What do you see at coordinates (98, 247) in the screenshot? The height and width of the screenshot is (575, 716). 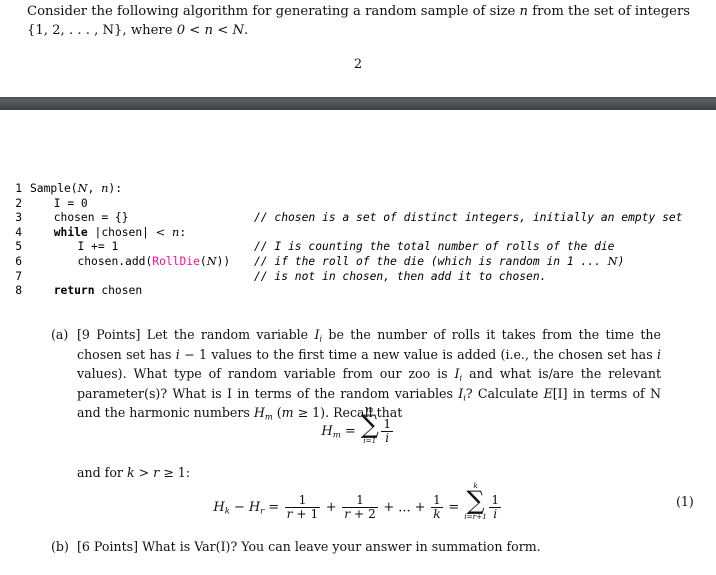 I see `code-line-text: I += 1` at bounding box center [98, 247].